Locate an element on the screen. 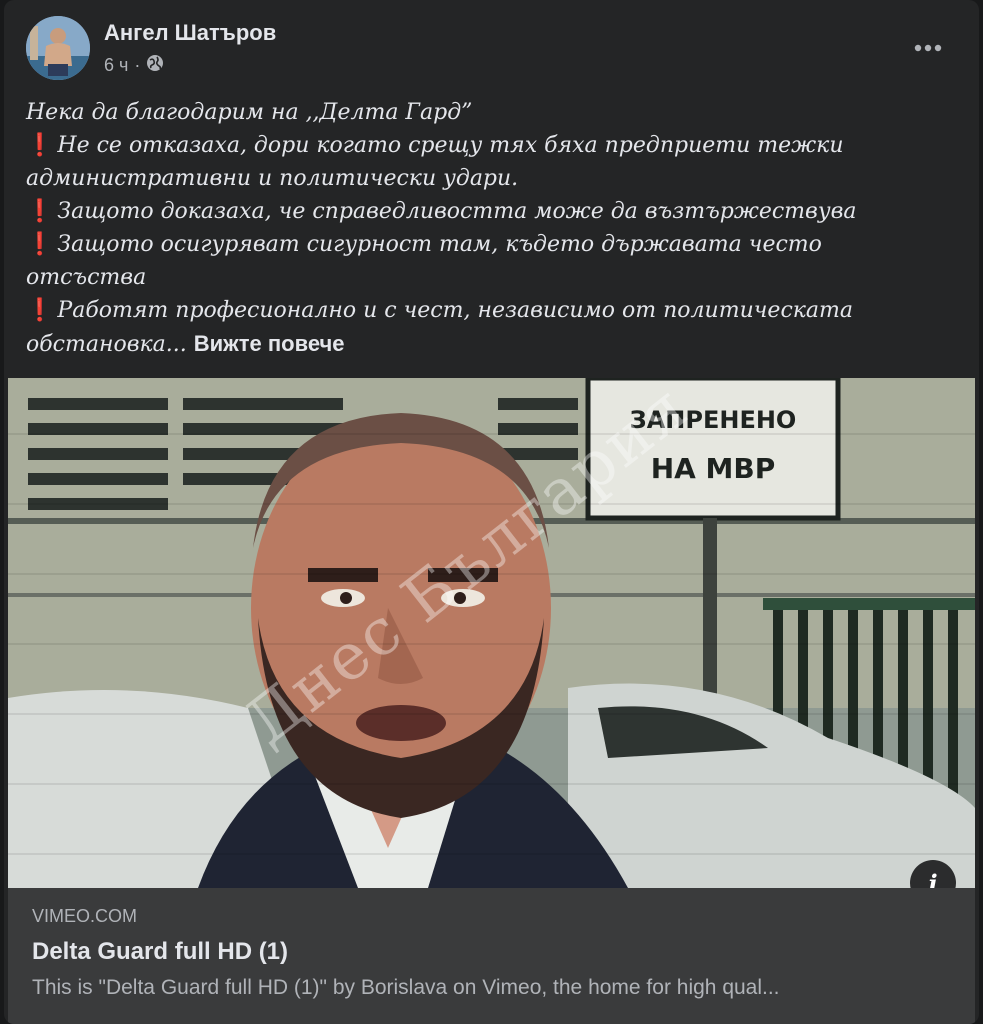 The image size is (983, 1024). more-options-button is located at coordinates (928, 48).